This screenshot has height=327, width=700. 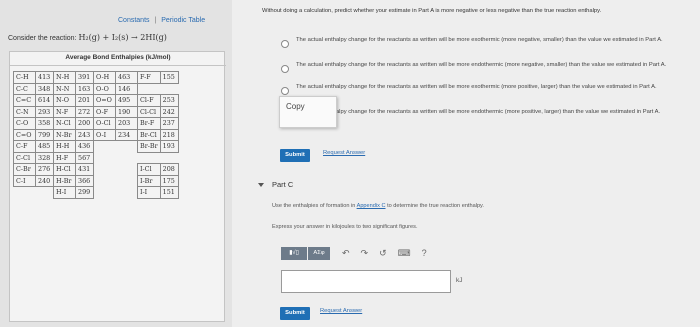 I want to click on instruction-text: Use the enthalpies of formation in, so click(x=314, y=206).